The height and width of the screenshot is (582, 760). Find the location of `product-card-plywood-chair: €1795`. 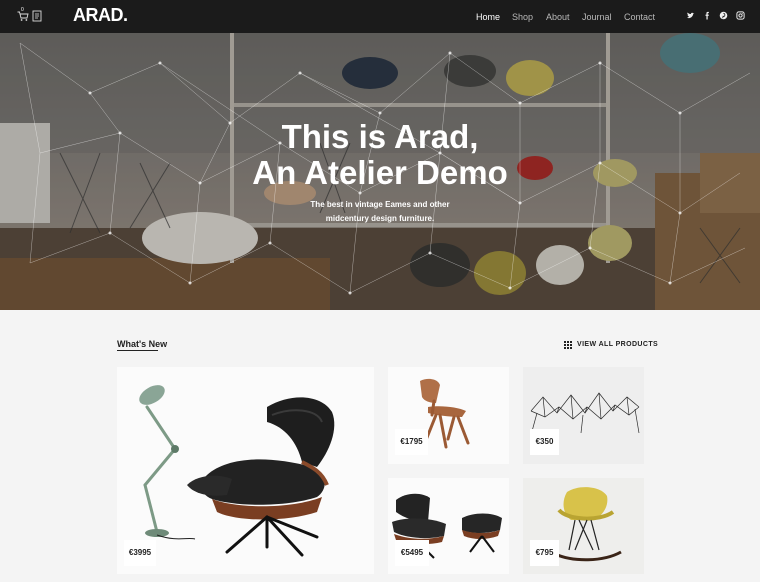

product-card-plywood-chair: €1795 is located at coordinates (448, 415).